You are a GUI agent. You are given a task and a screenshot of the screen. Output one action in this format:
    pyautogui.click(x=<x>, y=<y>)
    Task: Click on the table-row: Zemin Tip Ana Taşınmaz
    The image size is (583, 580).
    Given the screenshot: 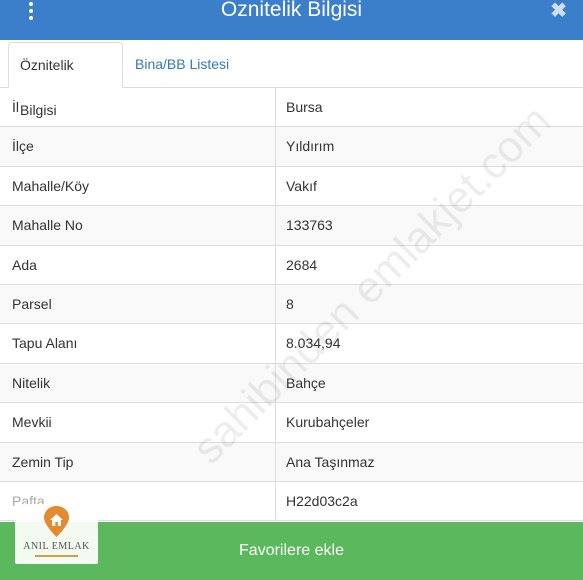 What is the action you would take?
    pyautogui.click(x=291, y=462)
    